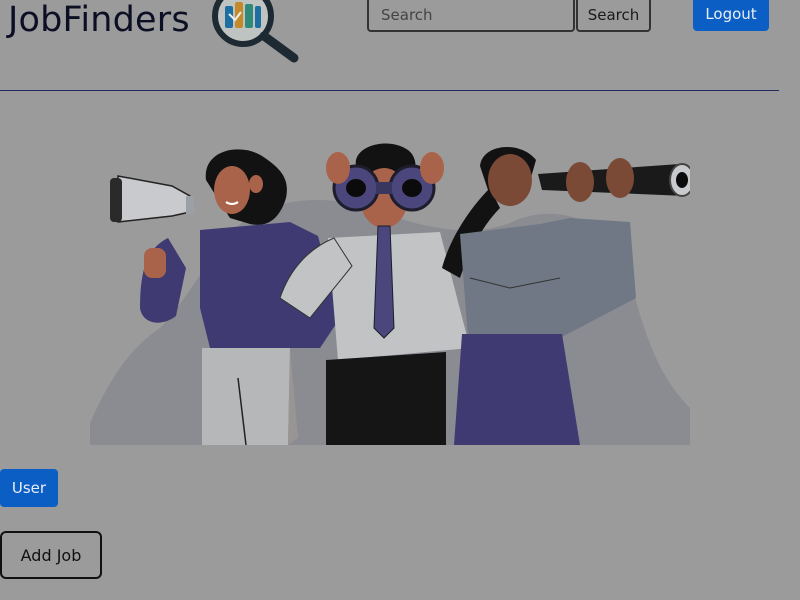 This screenshot has width=800, height=600. What do you see at coordinates (471, 16) in the screenshot?
I see `search-input` at bounding box center [471, 16].